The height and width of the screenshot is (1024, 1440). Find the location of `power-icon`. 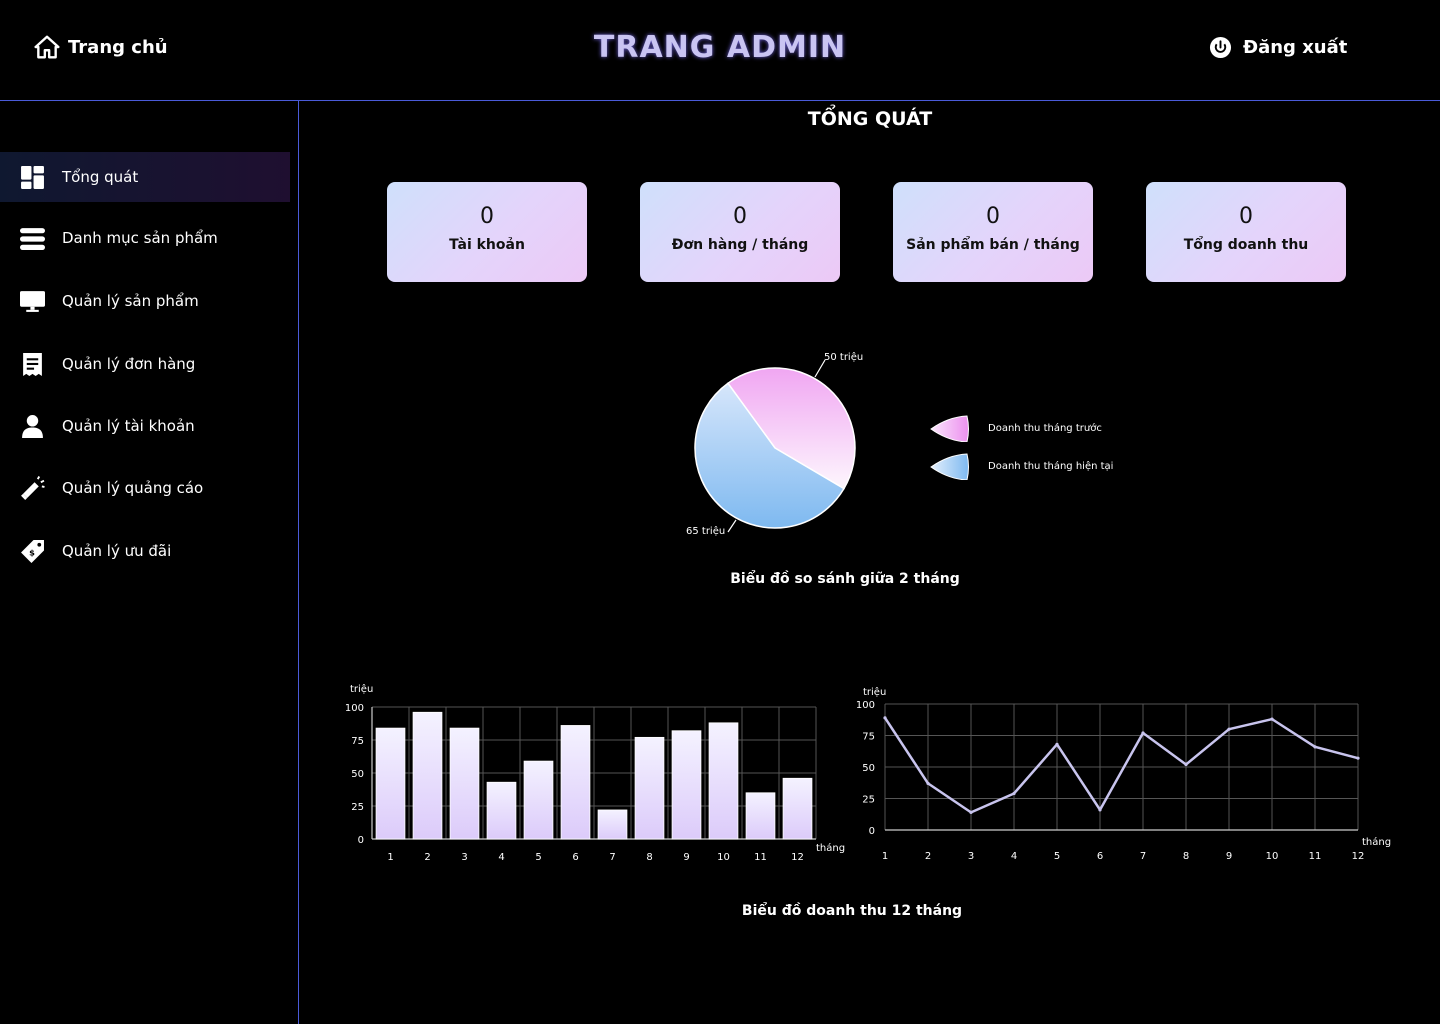

power-icon is located at coordinates (1220, 47).